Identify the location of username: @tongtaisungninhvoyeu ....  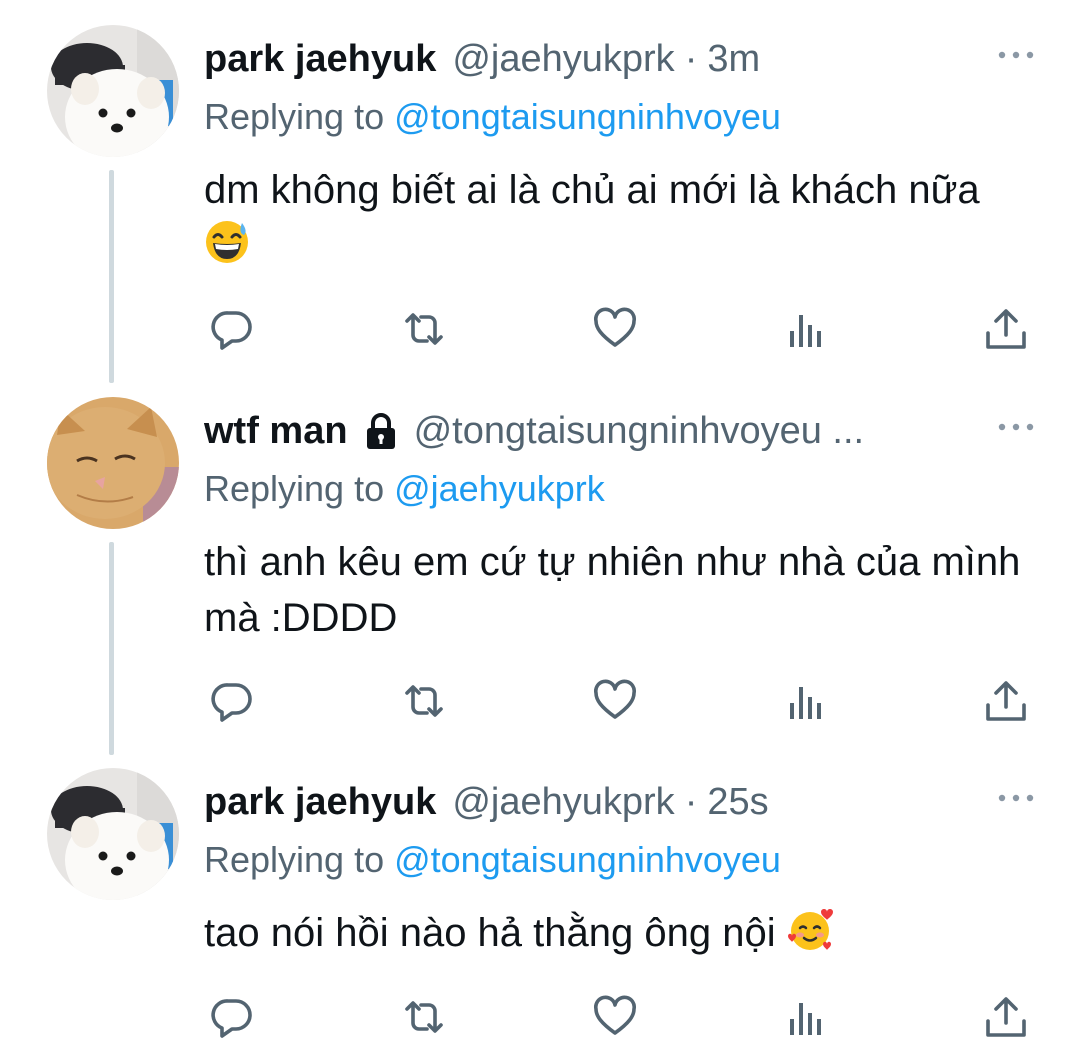
(639, 431).